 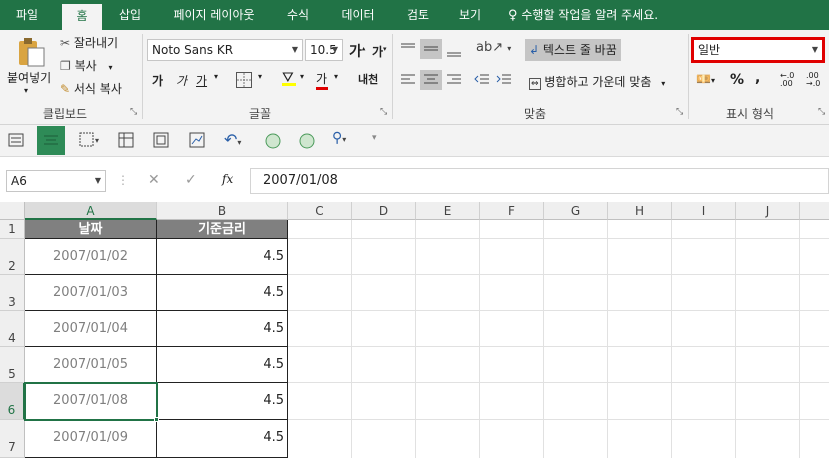 What do you see at coordinates (384, 211) in the screenshot?
I see `column-header-d: D` at bounding box center [384, 211].